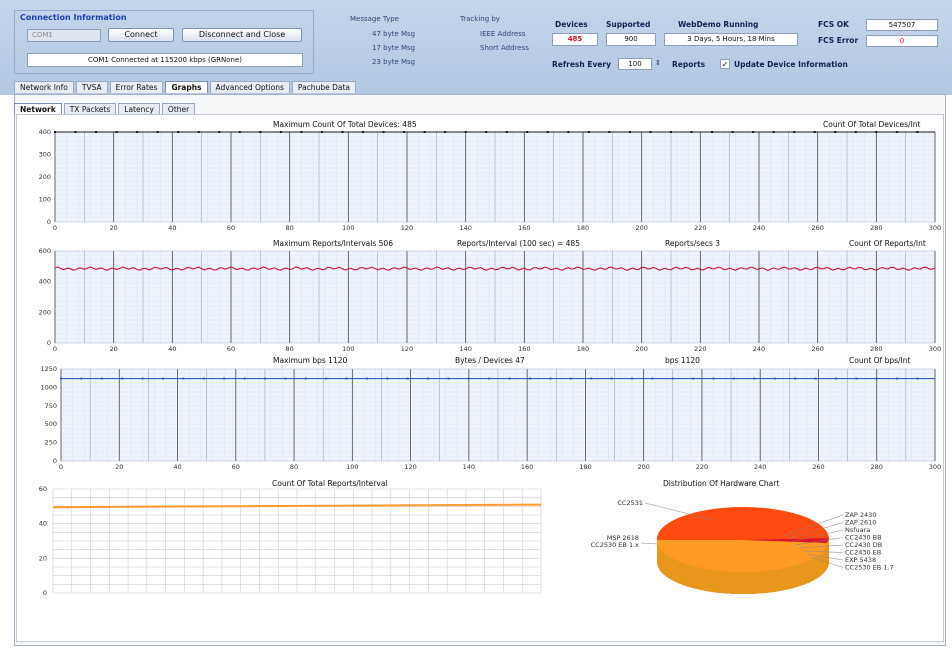  I want to click on connection-status: COM1 Connected at 115200 kbps (GRNone), so click(165, 60).